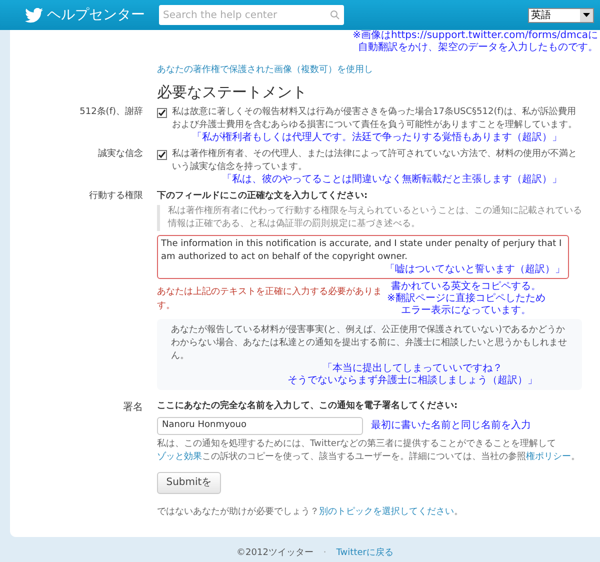  I want to click on name-field: Nanoru Honmyouo, so click(260, 425).